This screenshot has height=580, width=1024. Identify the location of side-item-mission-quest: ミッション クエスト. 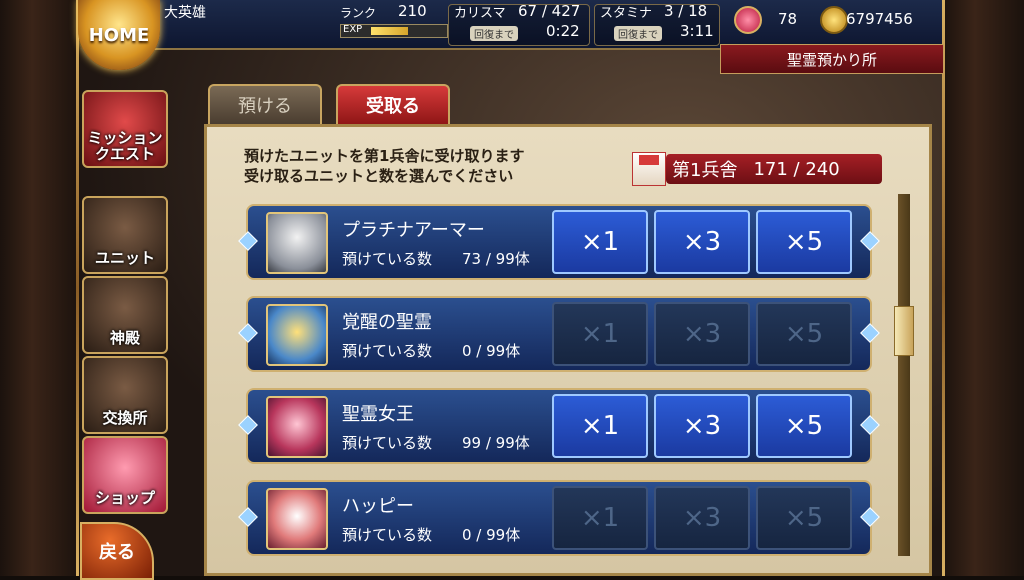
(125, 129).